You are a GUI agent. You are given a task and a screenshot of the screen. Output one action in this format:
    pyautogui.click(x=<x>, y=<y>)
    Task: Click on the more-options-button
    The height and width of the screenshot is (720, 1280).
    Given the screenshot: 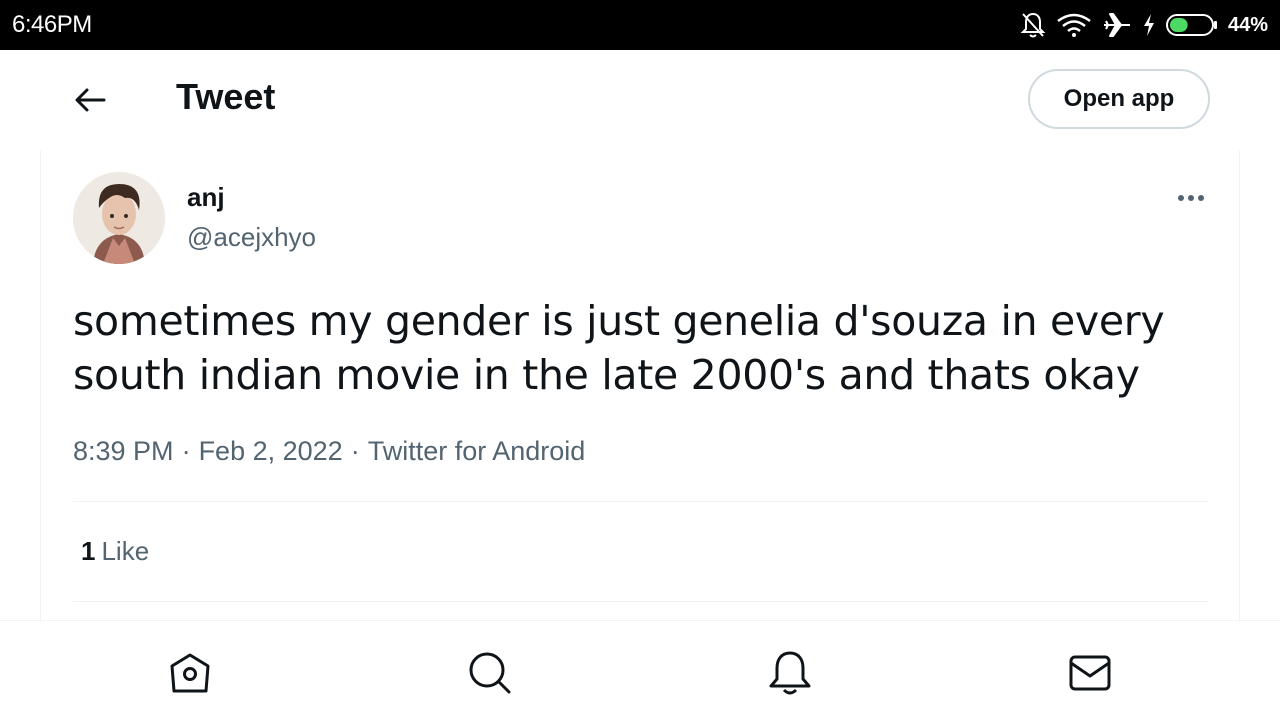 What is the action you would take?
    pyautogui.click(x=1191, y=198)
    